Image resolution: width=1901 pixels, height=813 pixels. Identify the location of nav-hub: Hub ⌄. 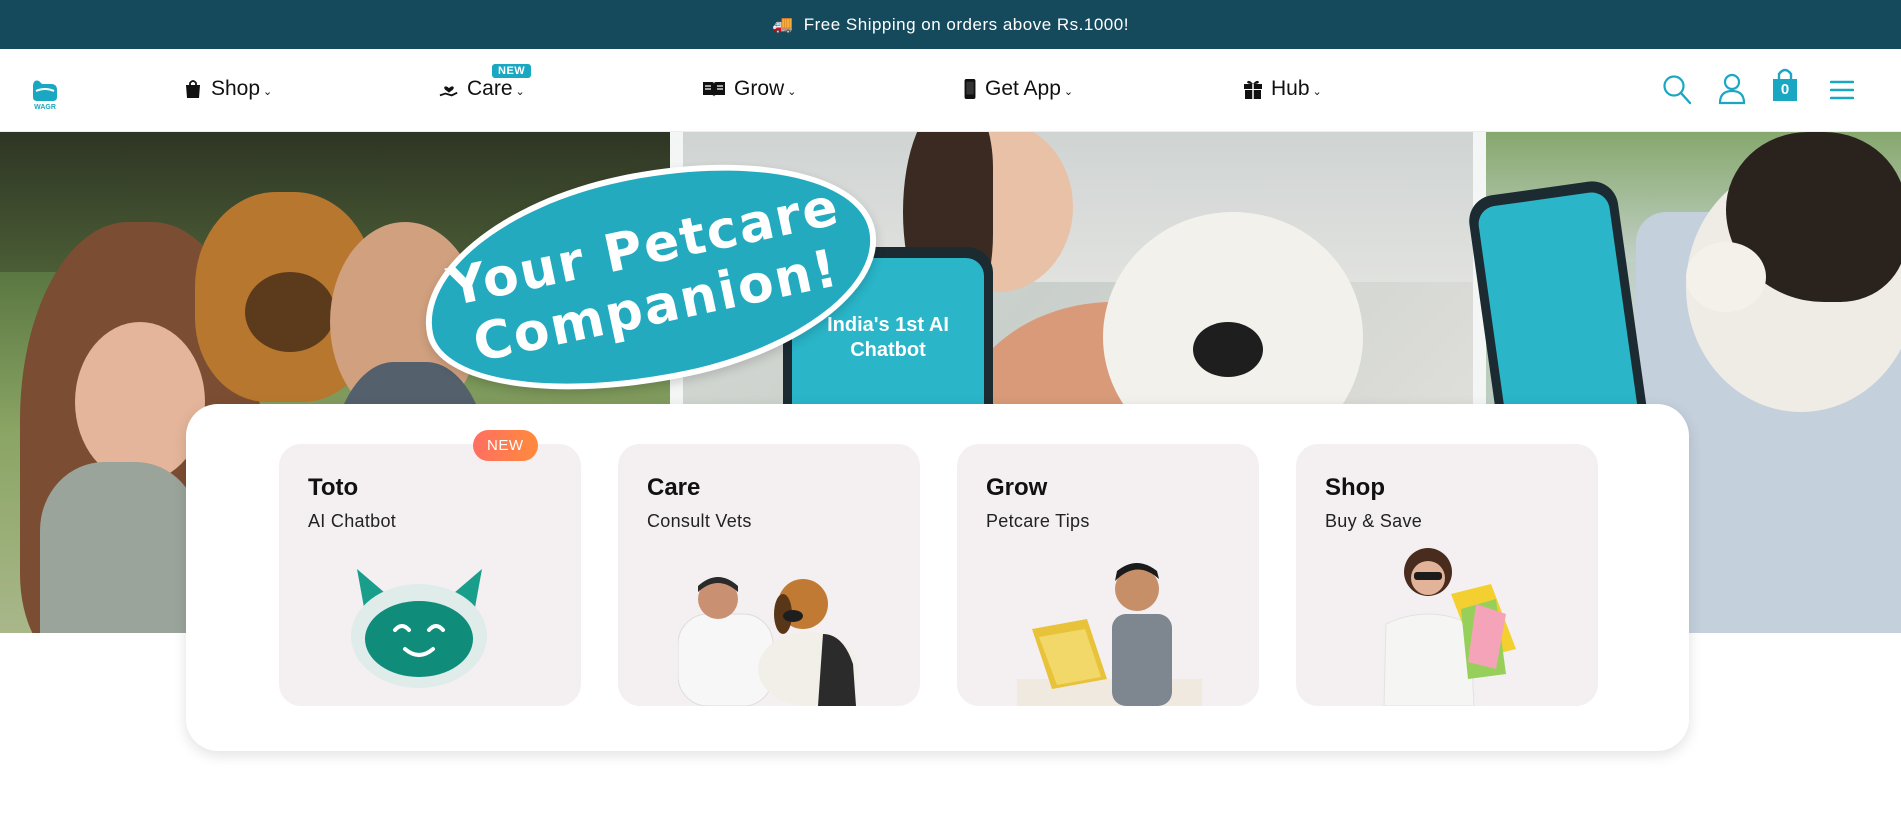
(1282, 89).